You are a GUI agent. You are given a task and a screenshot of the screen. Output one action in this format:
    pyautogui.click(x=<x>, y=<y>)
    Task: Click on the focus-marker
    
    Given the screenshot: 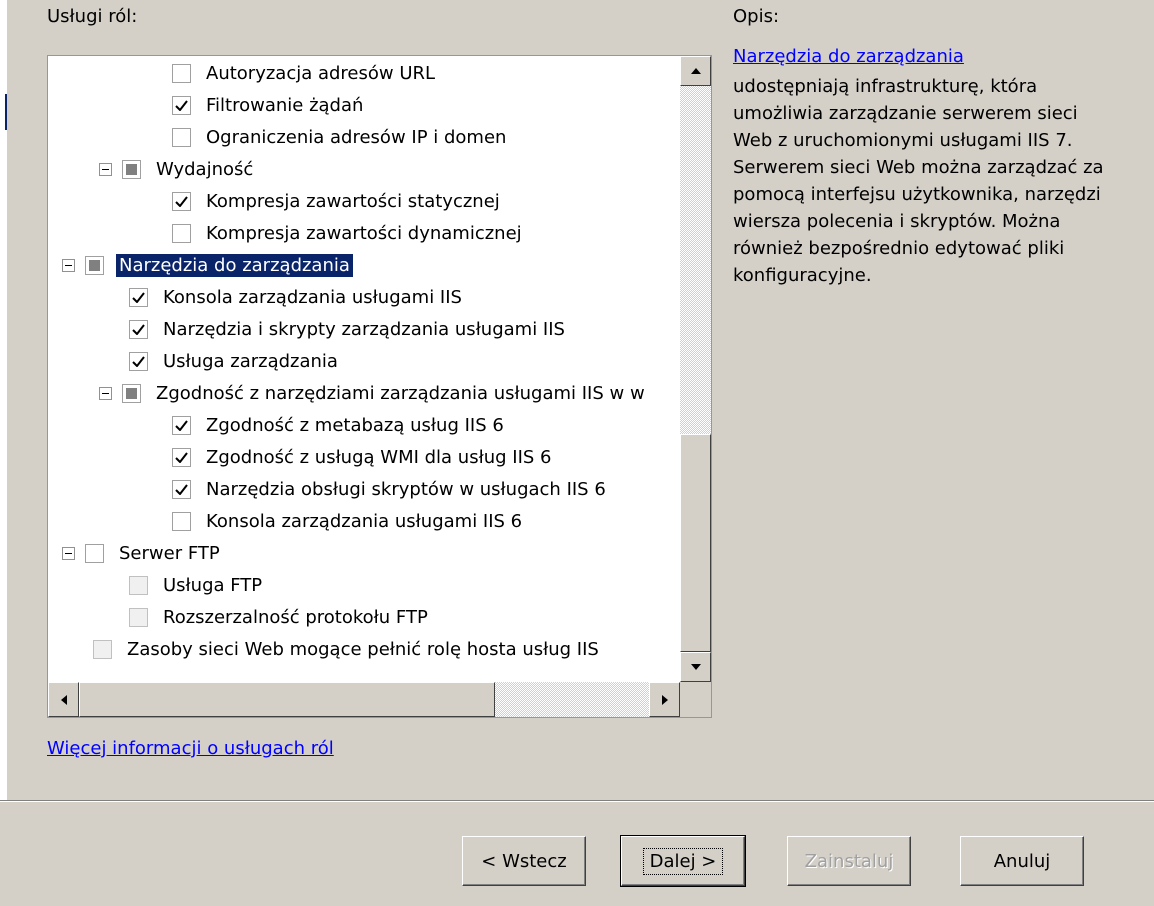 What is the action you would take?
    pyautogui.click(x=6, y=112)
    